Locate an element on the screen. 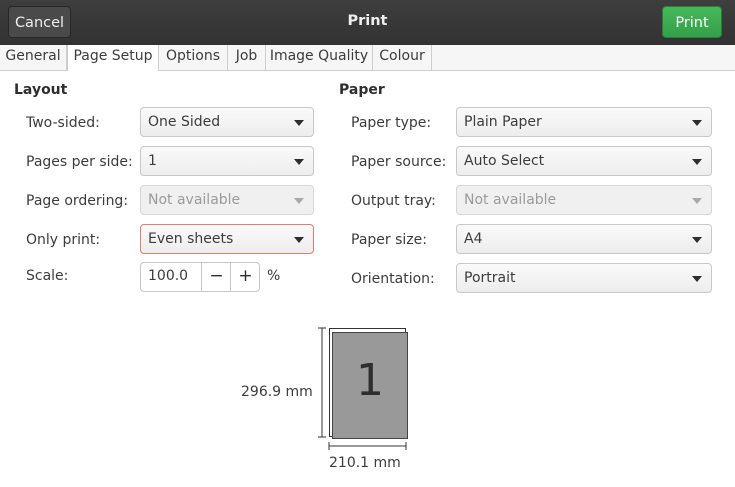 This screenshot has width=735, height=487. paper-width-label: 210.1 mm is located at coordinates (365, 463).